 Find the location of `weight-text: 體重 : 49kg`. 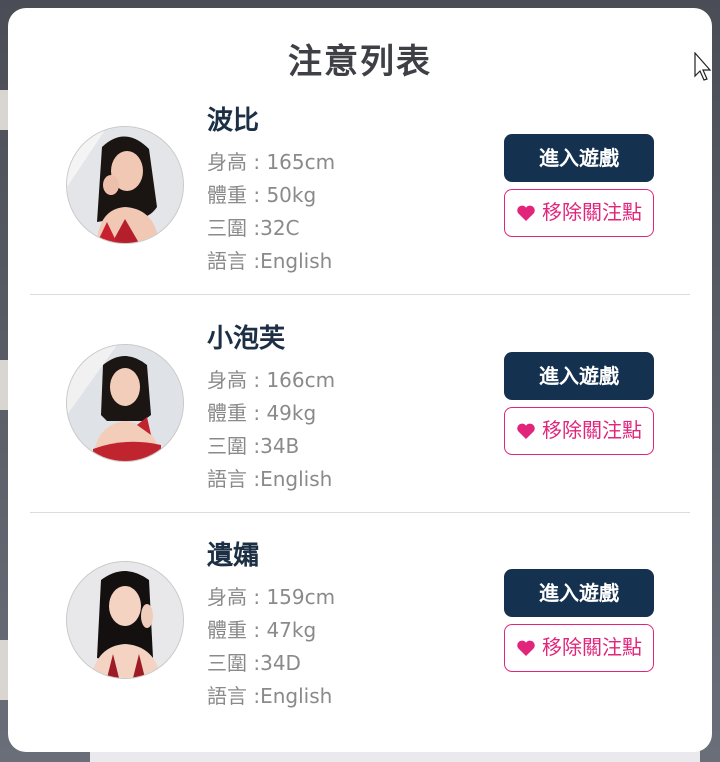

weight-text: 體重 : 49kg is located at coordinates (262, 413).